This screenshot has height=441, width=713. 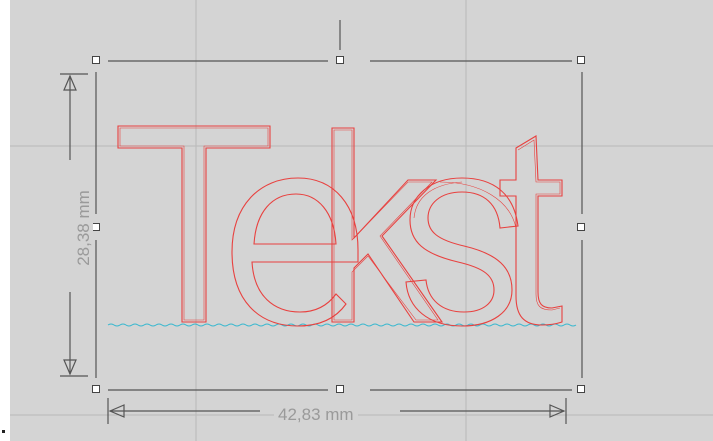 I want to click on height-dimension-label: 28,38 mm, so click(x=83, y=228).